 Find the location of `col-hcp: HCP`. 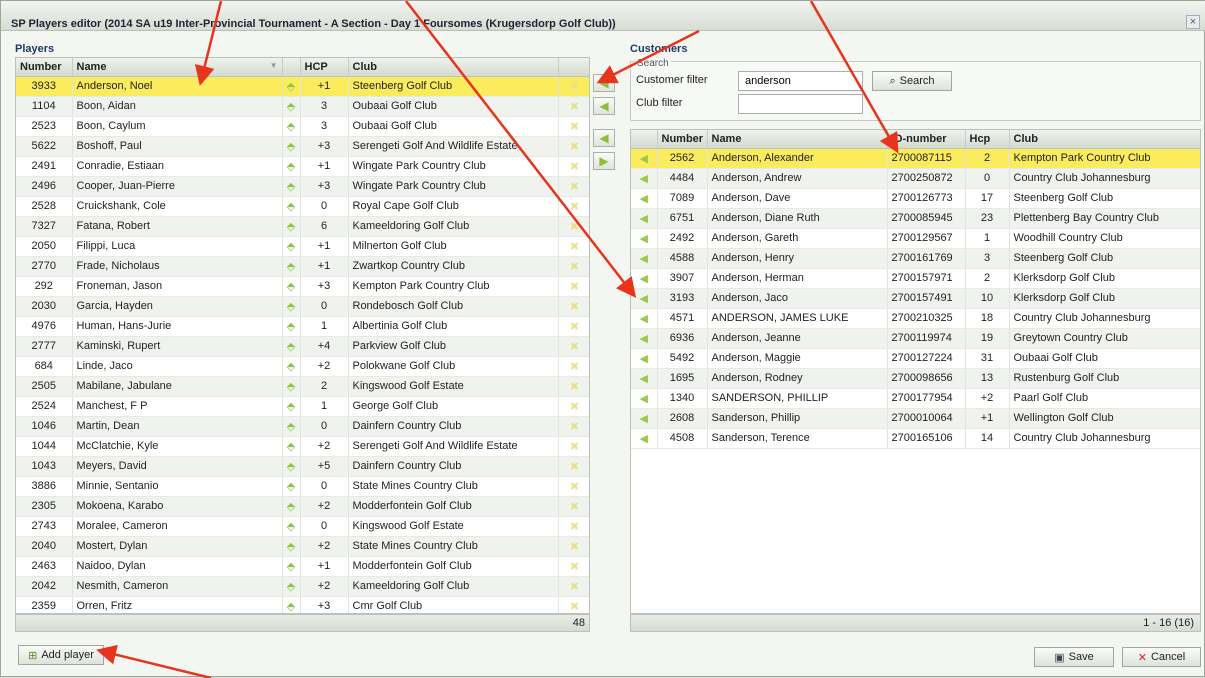

col-hcp: HCP is located at coordinates (324, 67).